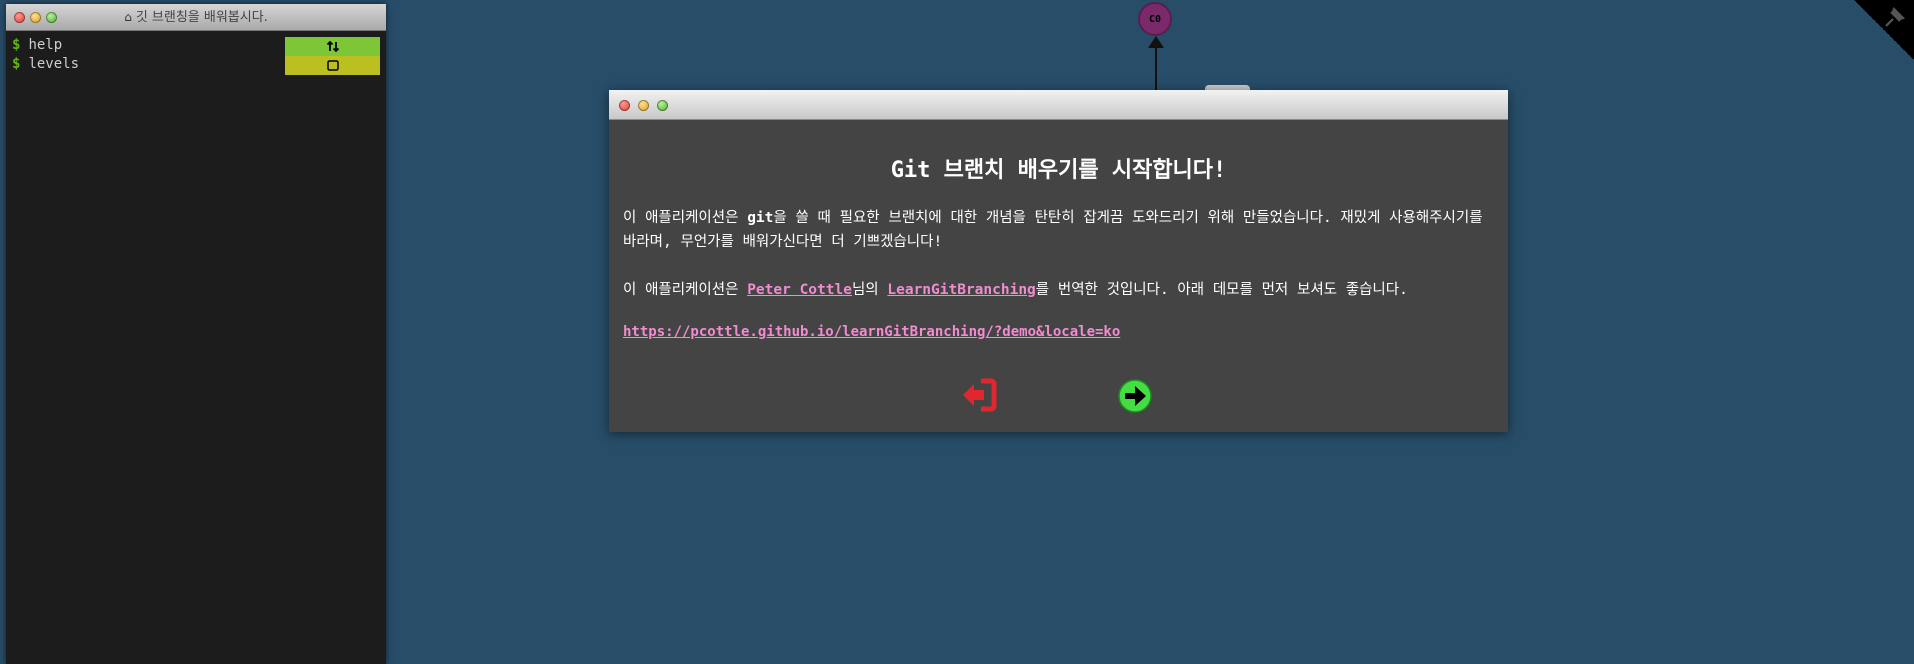 Image resolution: width=1914 pixels, height=664 pixels. Describe the element at coordinates (1058, 170) in the screenshot. I see `dialog-title: Git 브랜치 배우기를 시작합니다!` at that location.